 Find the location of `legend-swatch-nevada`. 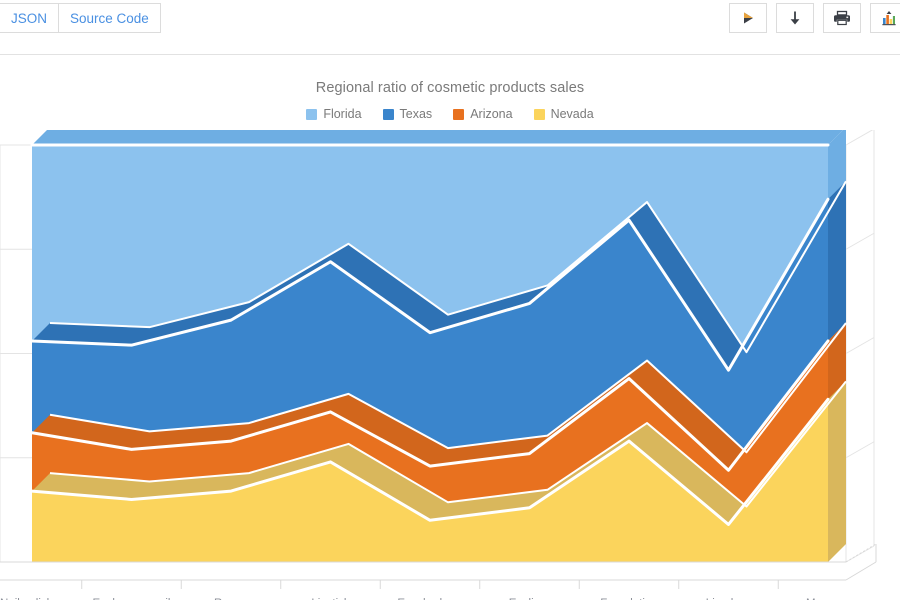

legend-swatch-nevada is located at coordinates (539, 114).